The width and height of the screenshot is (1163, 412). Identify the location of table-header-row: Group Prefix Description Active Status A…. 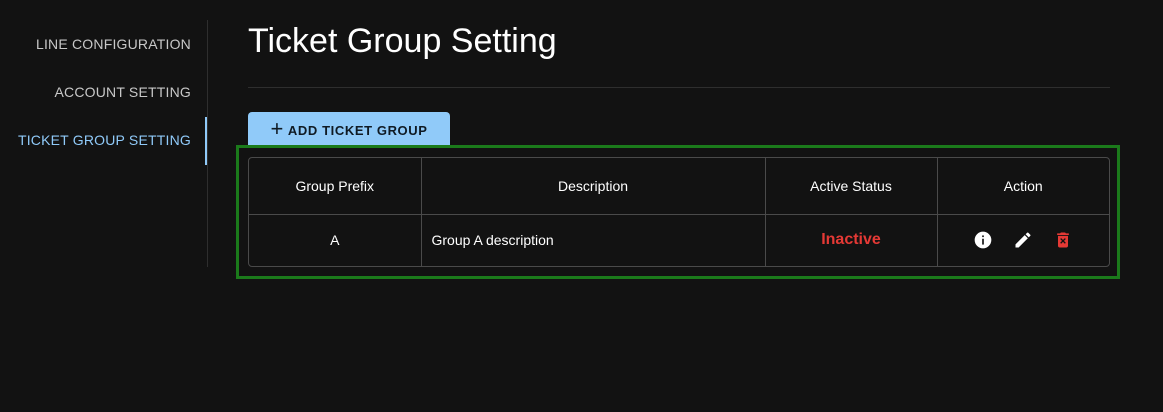
(679, 186).